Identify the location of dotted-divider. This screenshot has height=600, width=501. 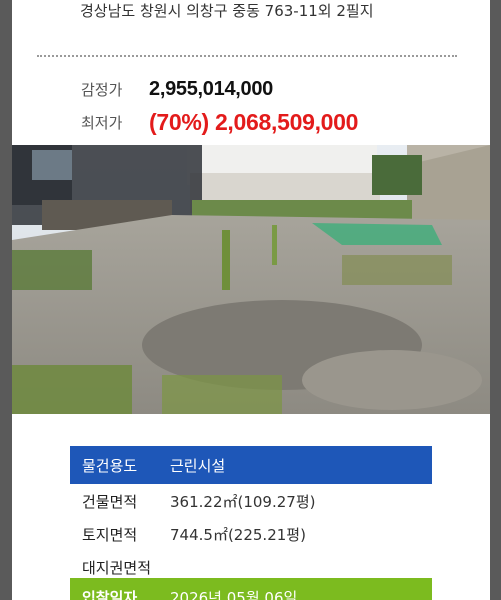
(247, 56).